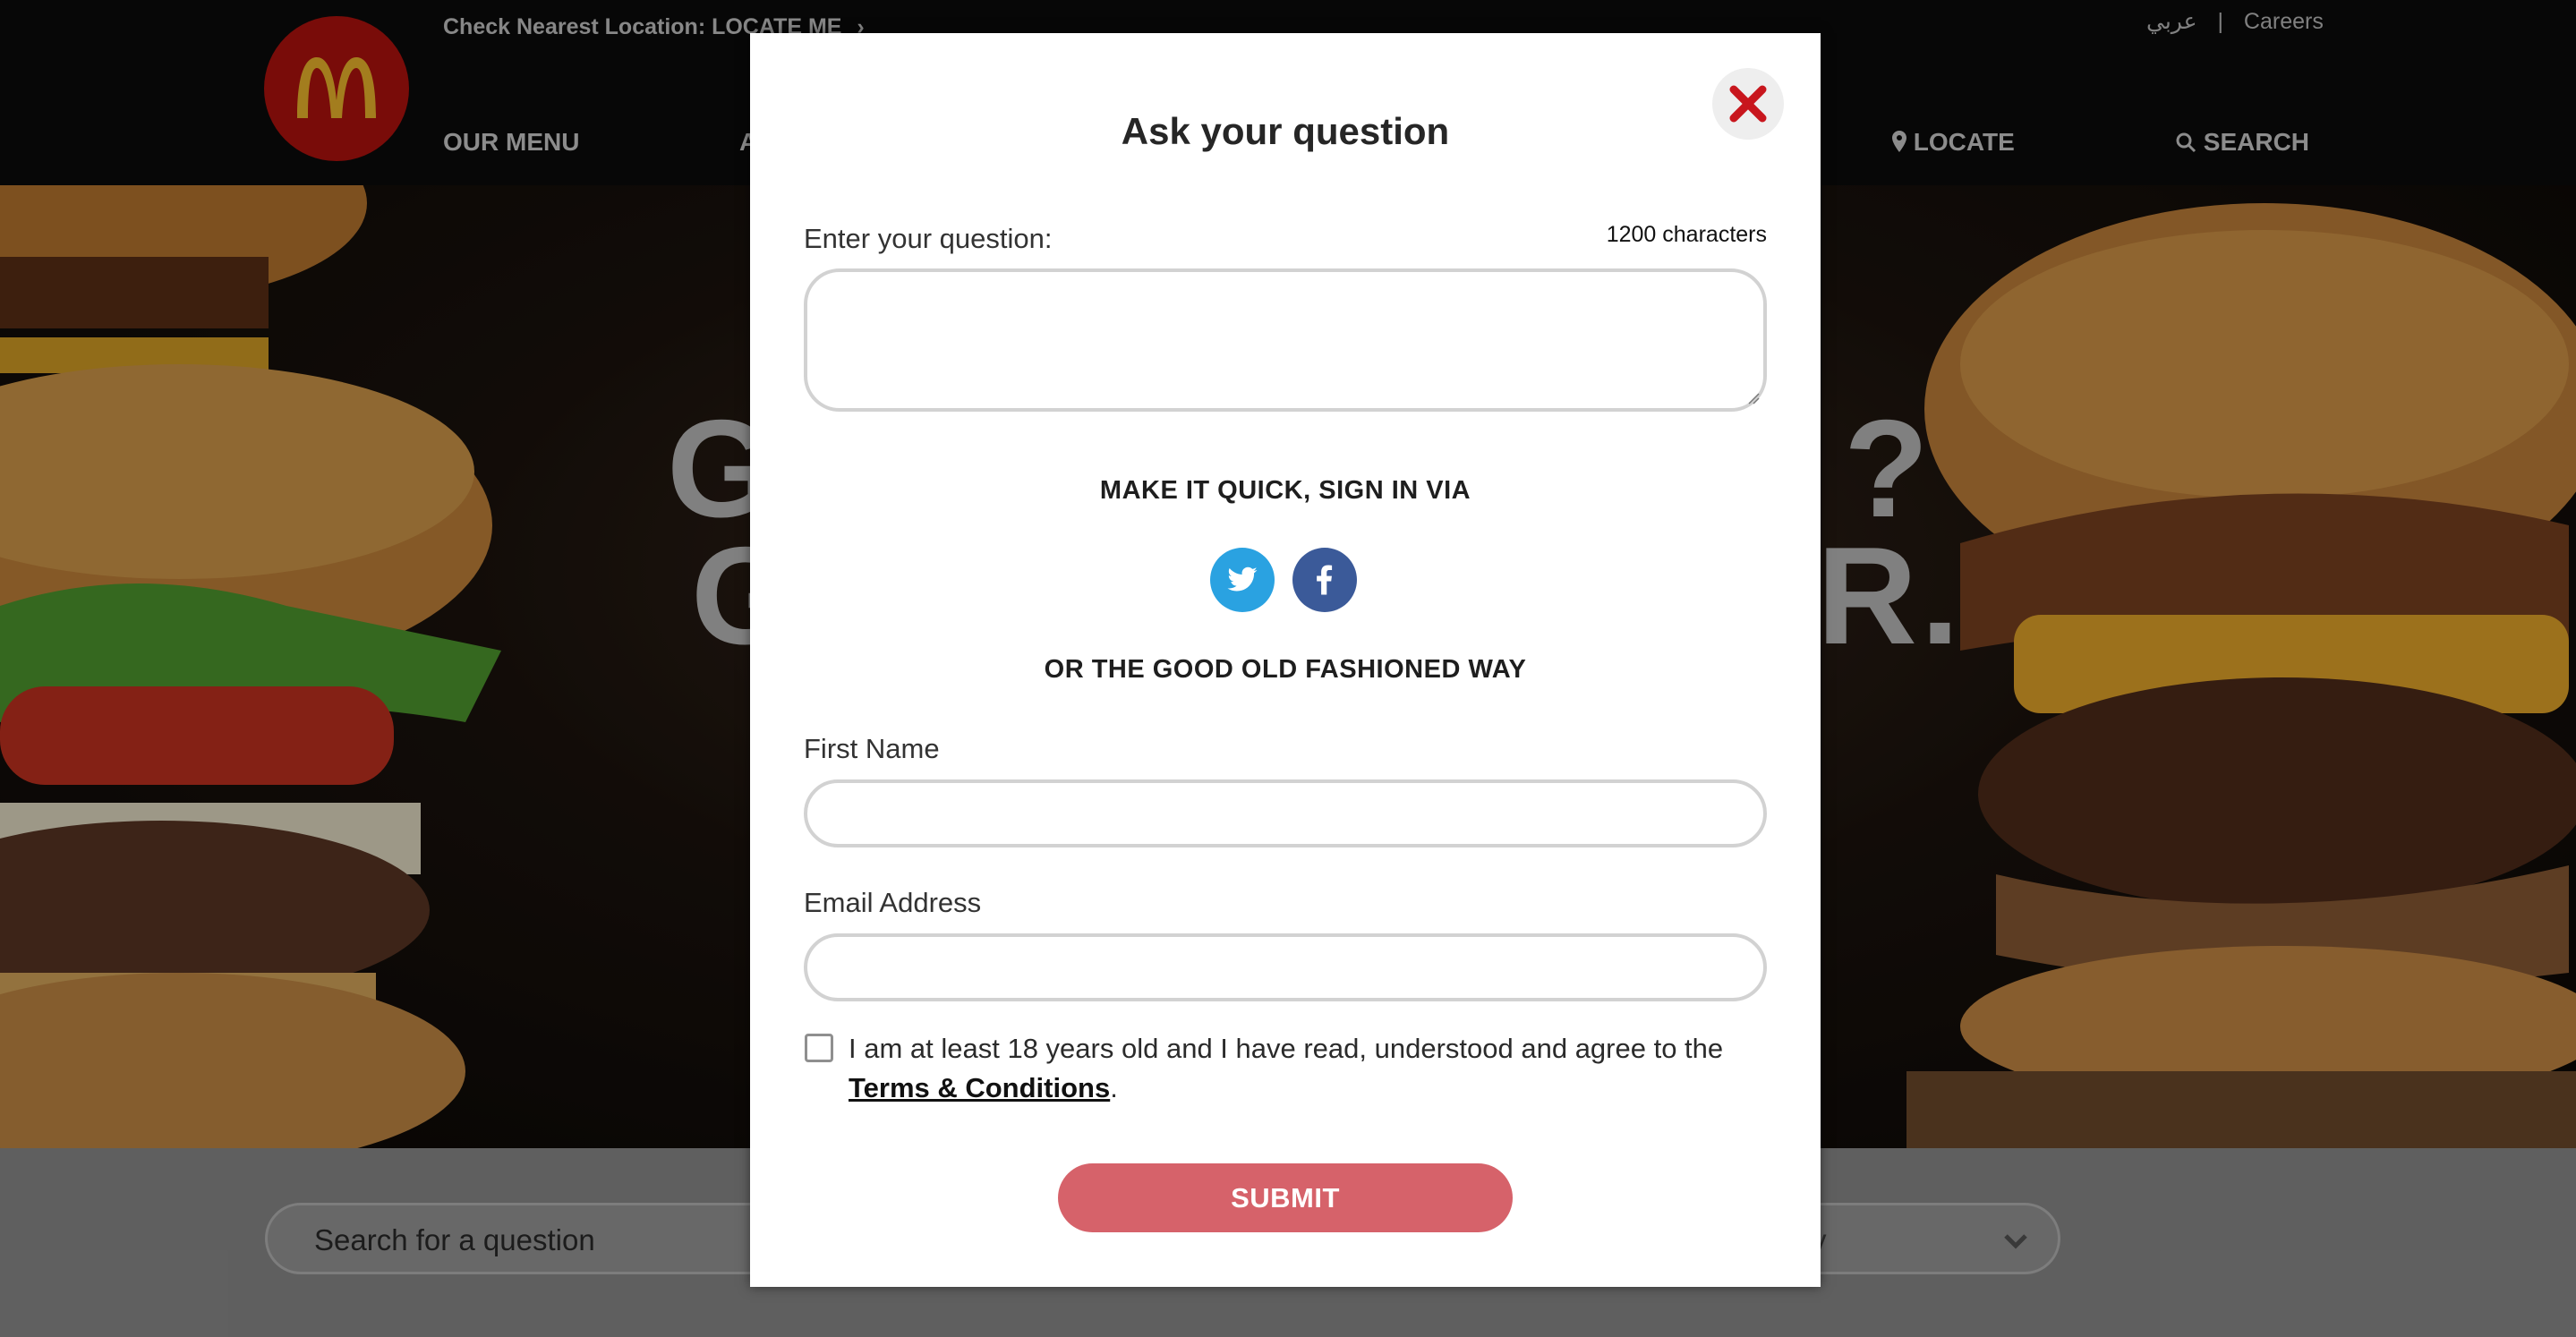 This screenshot has height=1337, width=2576. Describe the element at coordinates (1285, 813) in the screenshot. I see `first-name-field` at that location.